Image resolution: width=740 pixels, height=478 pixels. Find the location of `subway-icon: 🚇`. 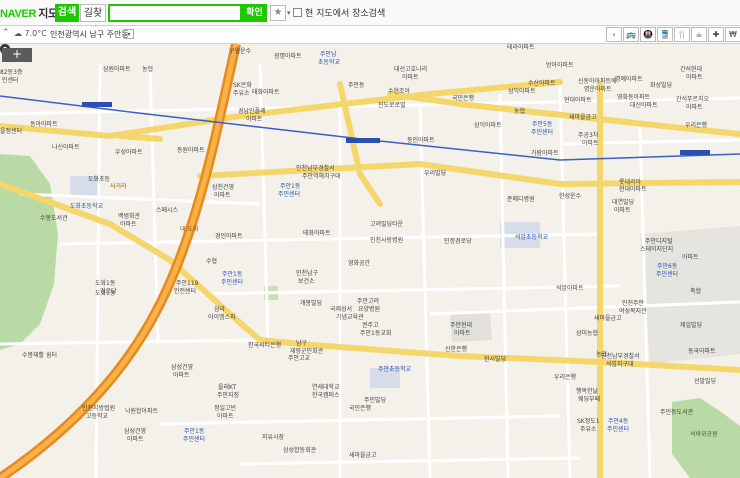

subway-icon: 🚇 is located at coordinates (648, 34).